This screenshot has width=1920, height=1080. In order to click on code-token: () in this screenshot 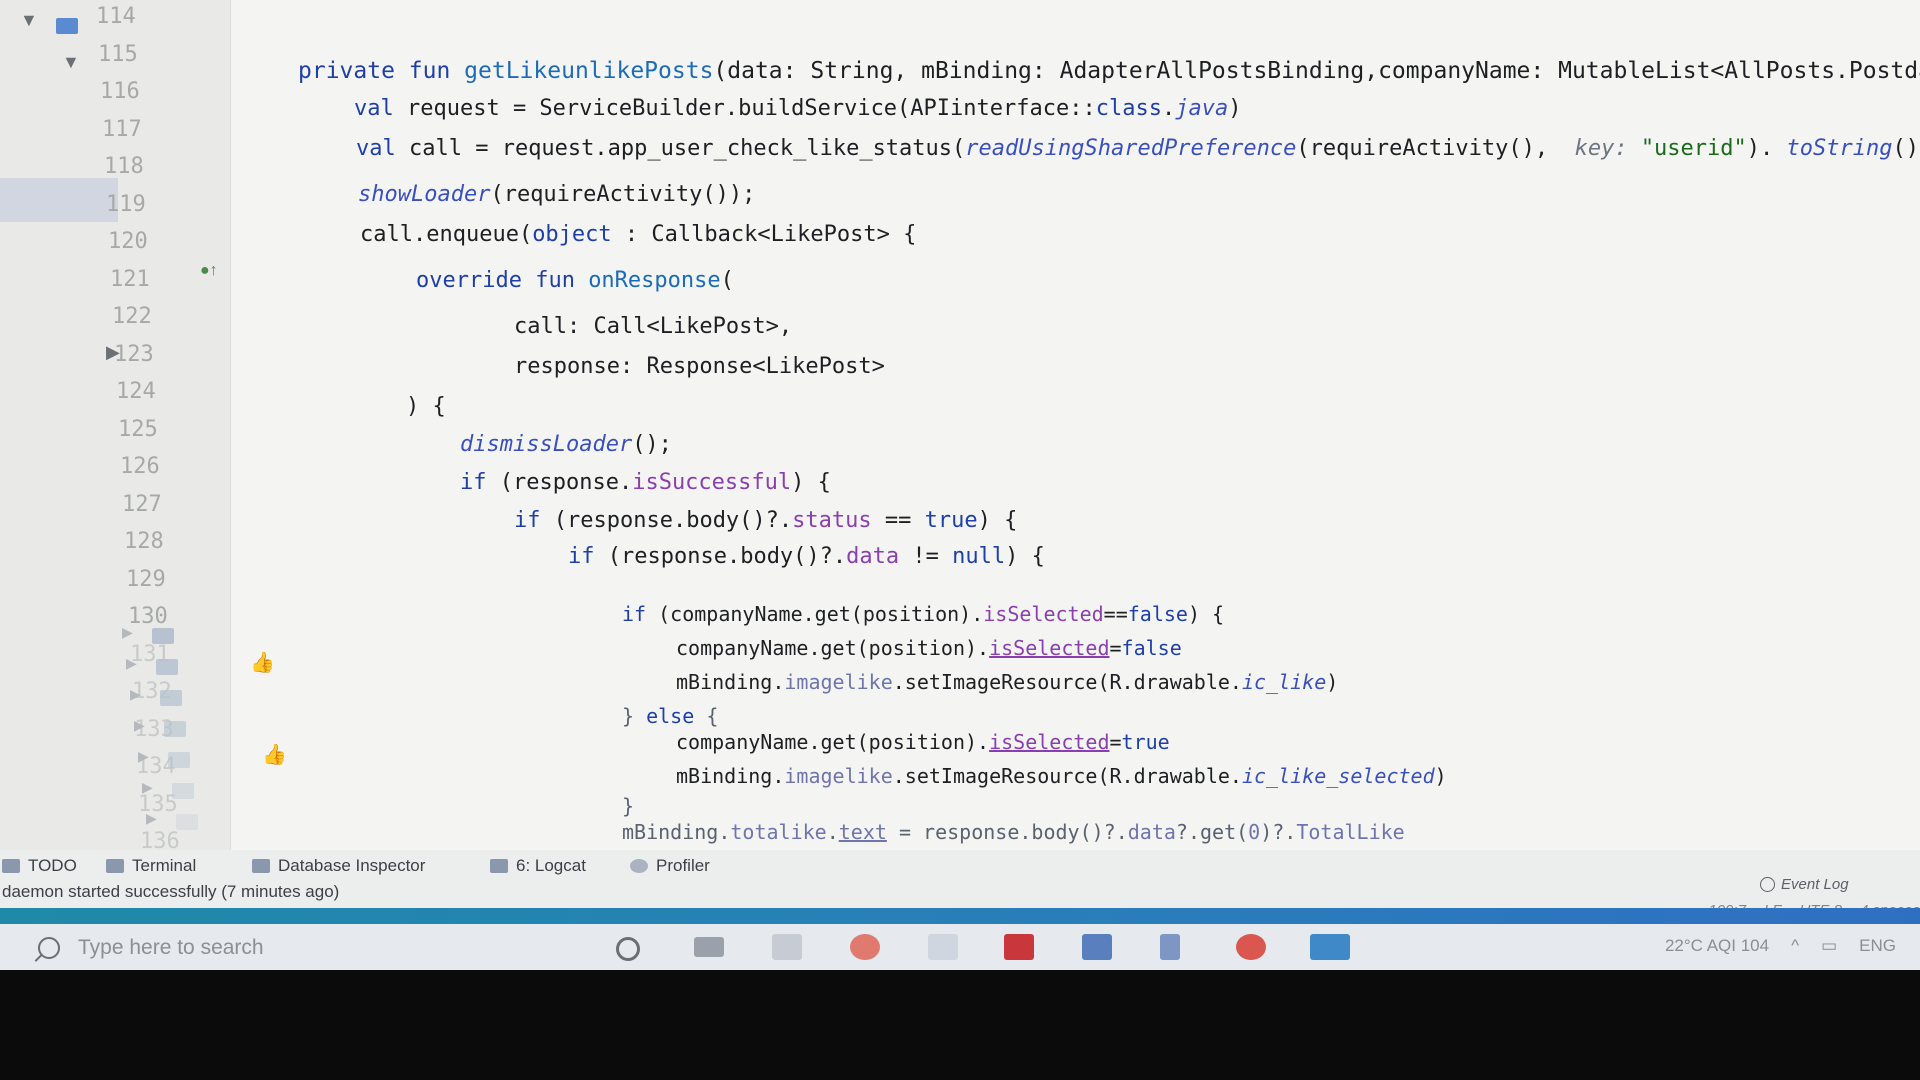, I will do `click(1906, 148)`.